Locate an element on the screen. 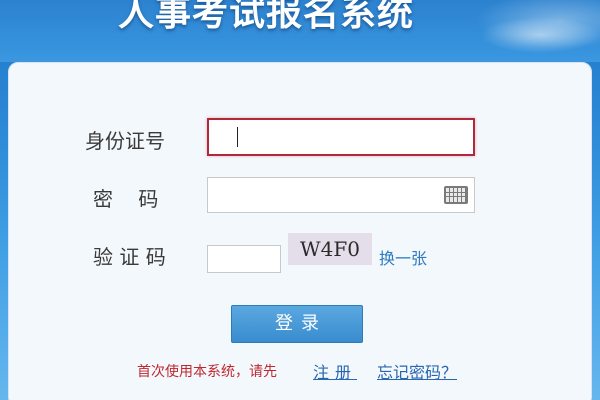  captcha-input is located at coordinates (244, 259).